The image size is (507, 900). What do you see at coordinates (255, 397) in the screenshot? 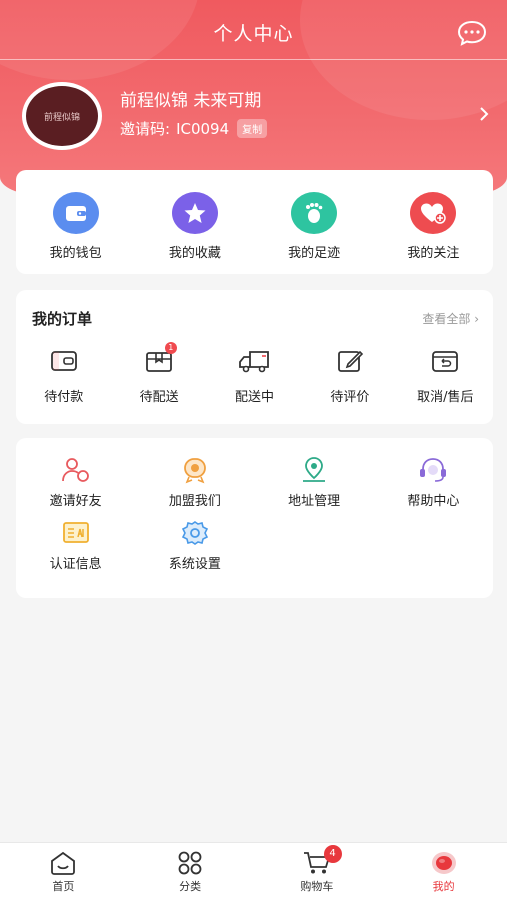
I see `order-status-label: 配送中` at bounding box center [255, 397].